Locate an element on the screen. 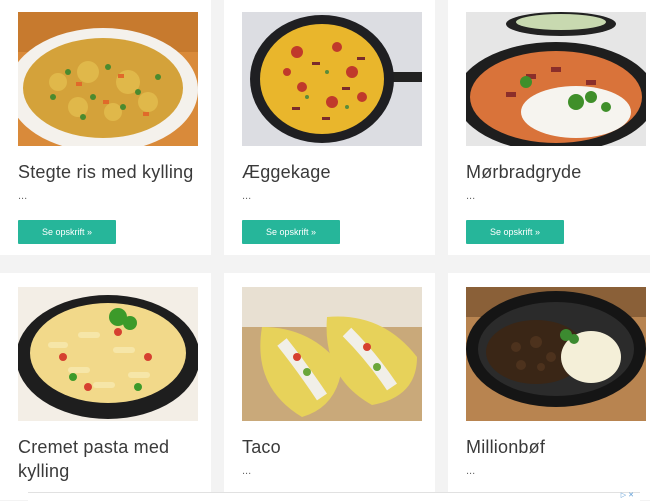  fried-rice-image is located at coordinates (108, 79).